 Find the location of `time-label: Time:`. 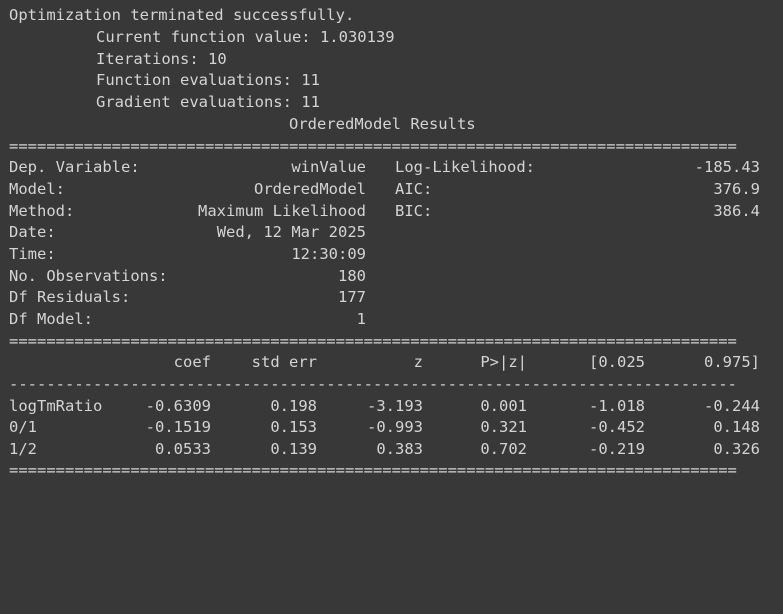

time-label: Time: is located at coordinates (32, 254).